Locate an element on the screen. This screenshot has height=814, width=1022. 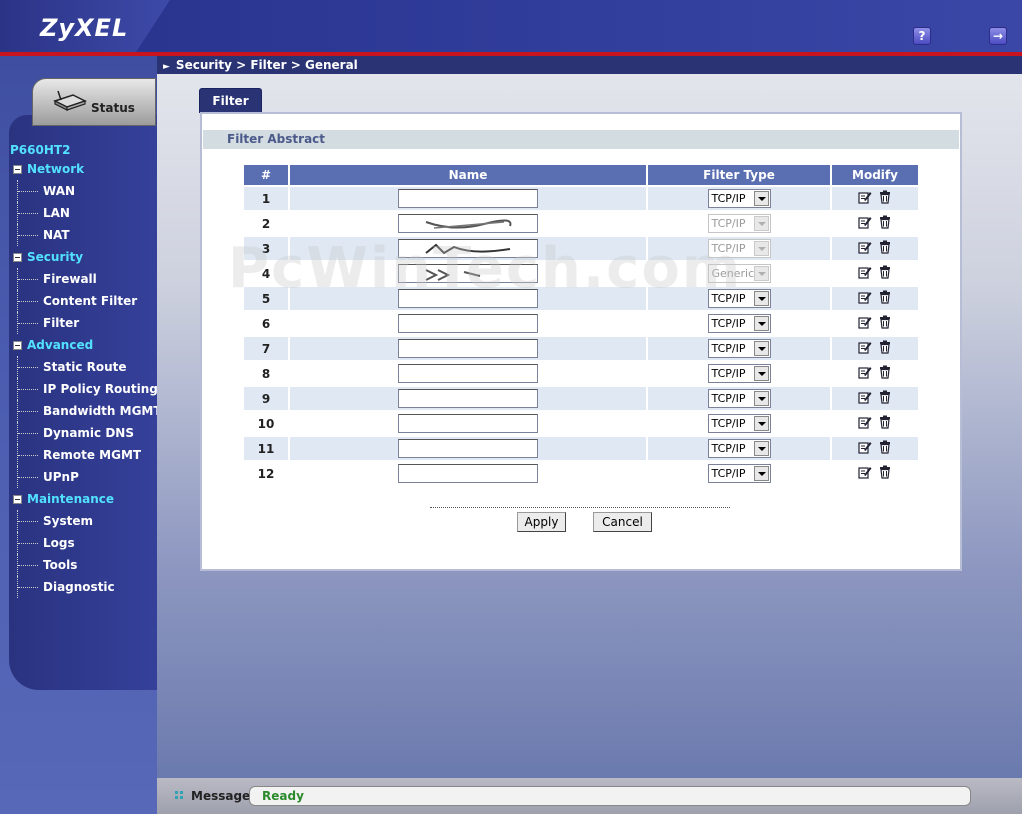
logout-icon: → is located at coordinates (998, 36).